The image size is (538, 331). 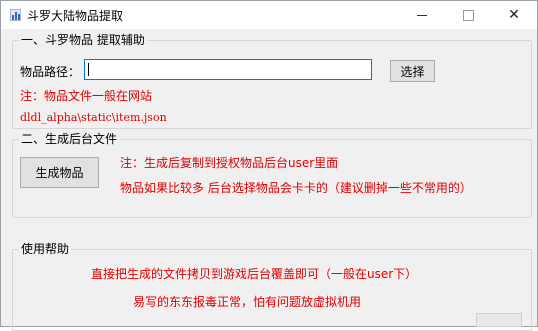 What do you see at coordinates (269, 15) in the screenshot?
I see `title-bar: 斗罗大陆物品提取 ✕` at bounding box center [269, 15].